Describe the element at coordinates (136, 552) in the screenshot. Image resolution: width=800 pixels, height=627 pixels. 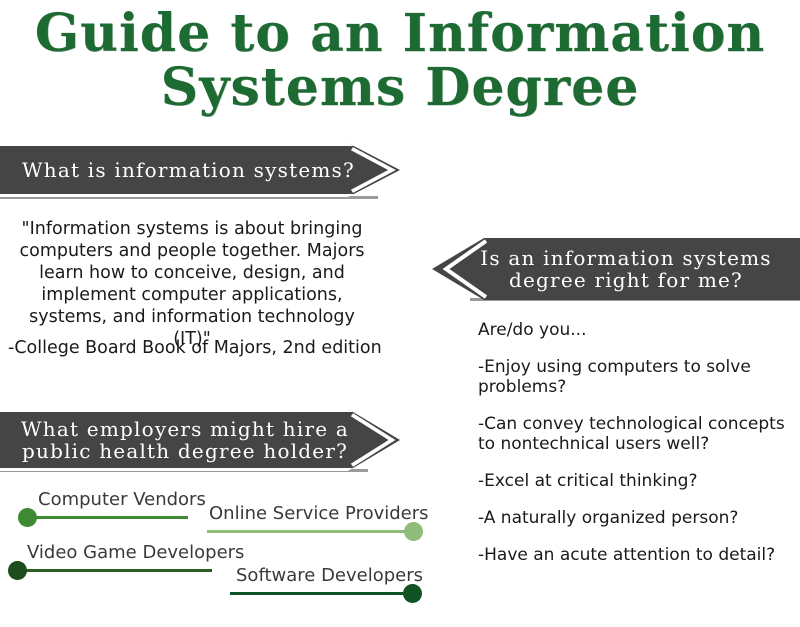
I see `employer-label: Video Game Developers` at that location.